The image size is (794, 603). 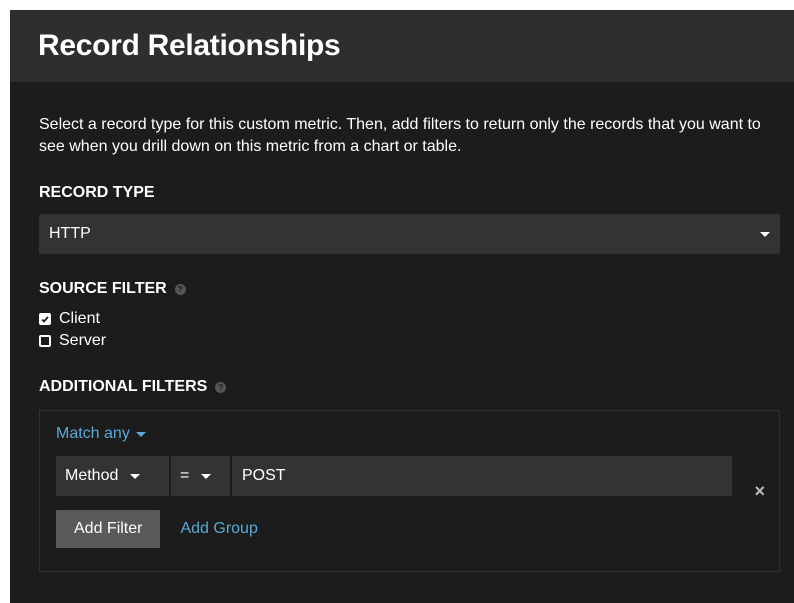 I want to click on source-filter-client: Client, so click(x=402, y=319).